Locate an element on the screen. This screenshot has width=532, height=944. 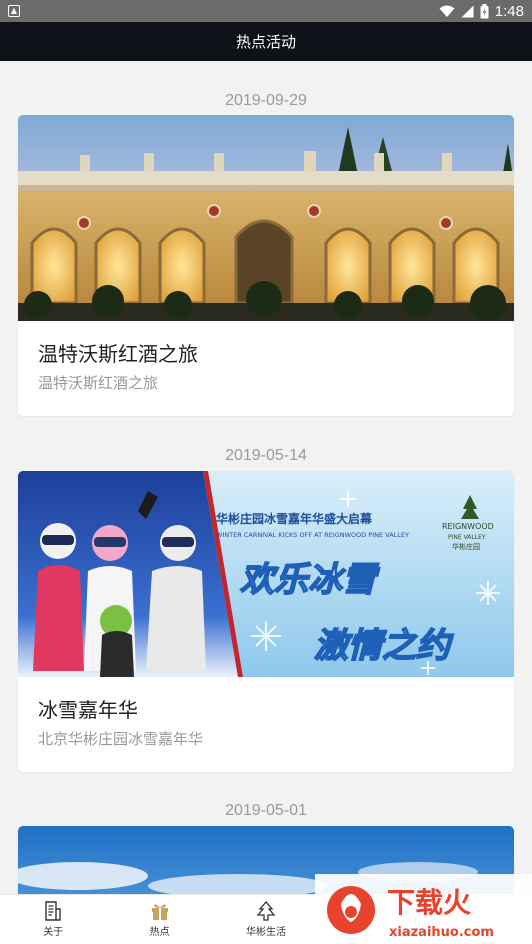
feed-date: 2019-05-14 is located at coordinates (266, 455).